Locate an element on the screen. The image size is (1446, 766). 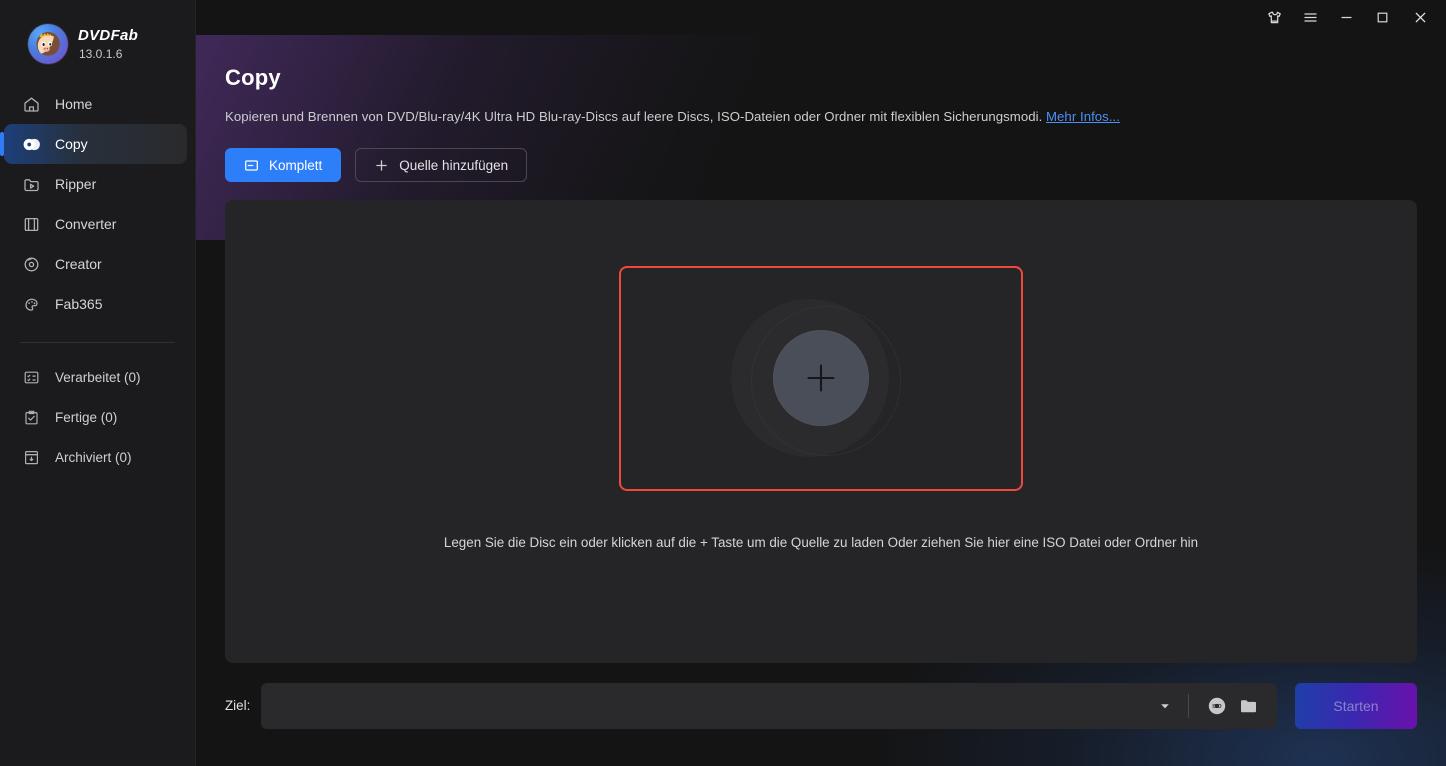
converter-icon is located at coordinates (31, 224).